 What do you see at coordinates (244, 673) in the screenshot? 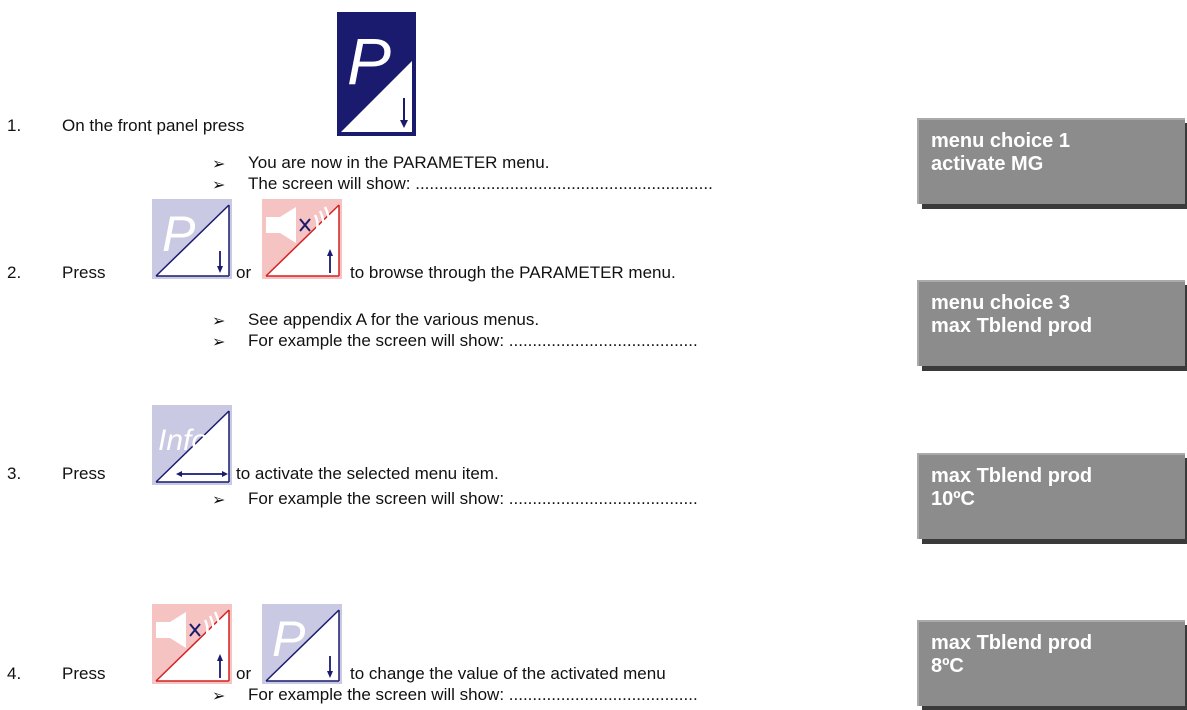
I see `step-4-or: or` at bounding box center [244, 673].